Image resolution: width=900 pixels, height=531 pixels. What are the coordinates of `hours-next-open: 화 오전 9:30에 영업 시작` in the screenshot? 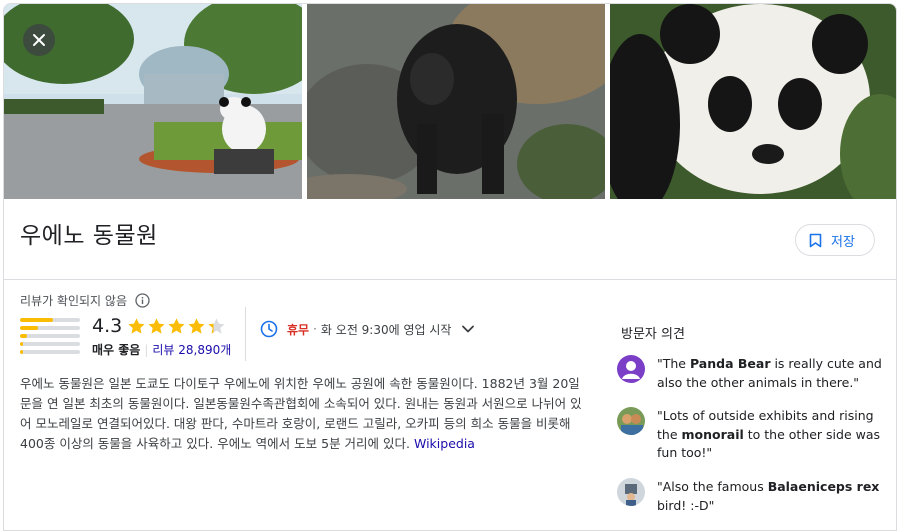 It's located at (386, 329).